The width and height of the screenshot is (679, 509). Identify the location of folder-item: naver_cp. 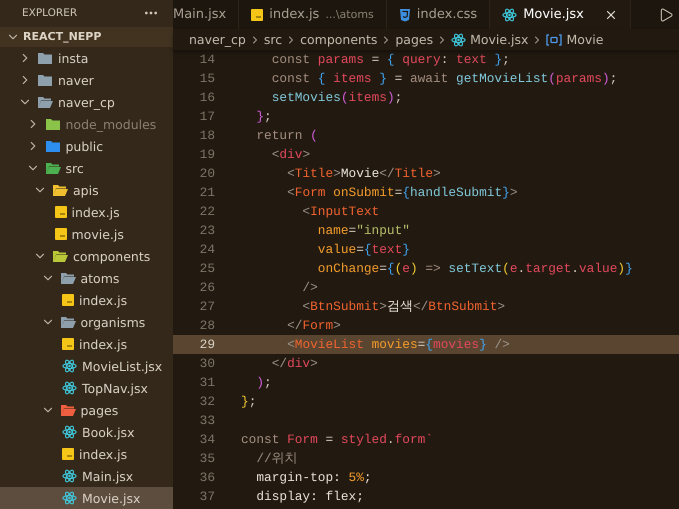
(86, 102).